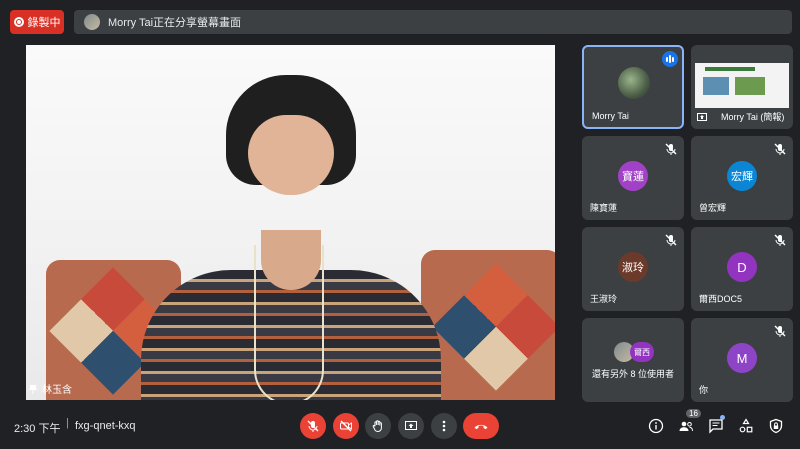 This screenshot has height=449, width=800. I want to click on clock: 2:30 下午, so click(37, 429).